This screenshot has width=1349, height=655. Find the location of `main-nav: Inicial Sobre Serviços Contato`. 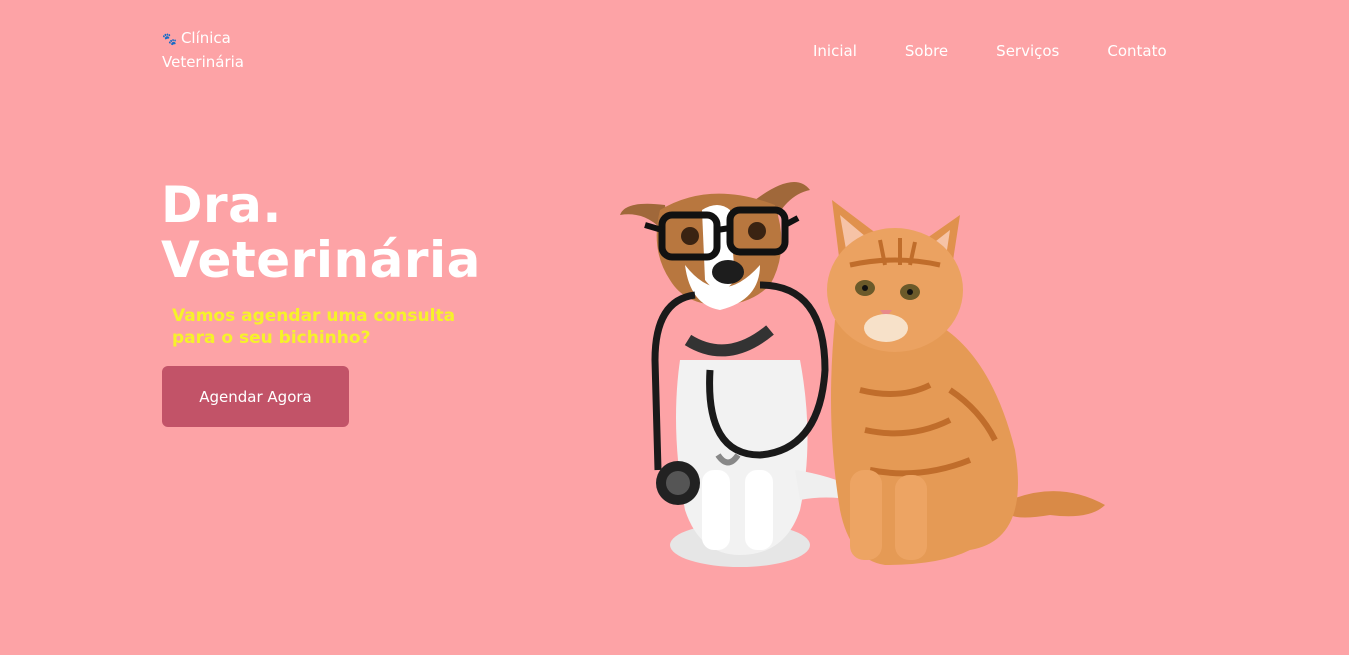

main-nav: Inicial Sobre Serviços Contato is located at coordinates (990, 51).